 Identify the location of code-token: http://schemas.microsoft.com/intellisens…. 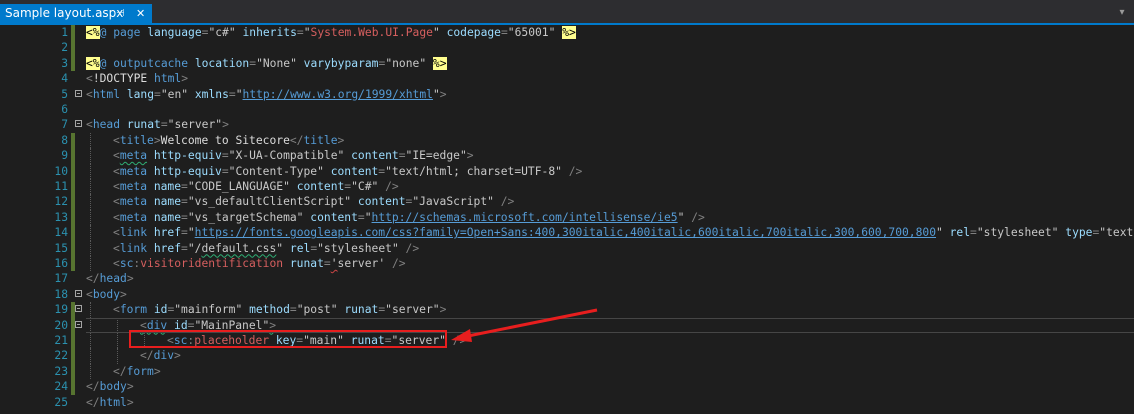
(524, 217).